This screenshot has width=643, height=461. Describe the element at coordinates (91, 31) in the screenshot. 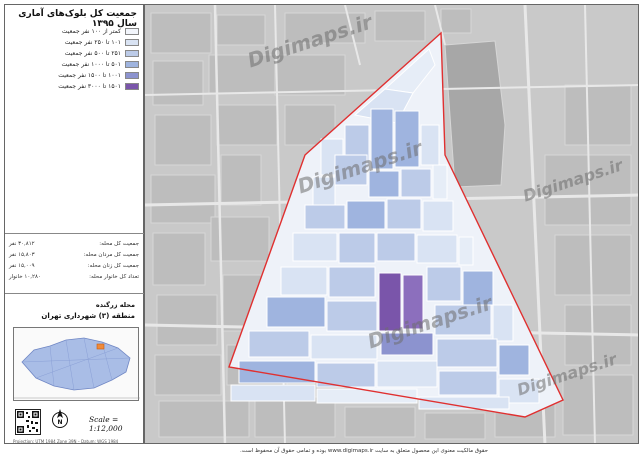

I see `legend-label: کمتر از ۱۰۰ نفر جمعیت` at that location.